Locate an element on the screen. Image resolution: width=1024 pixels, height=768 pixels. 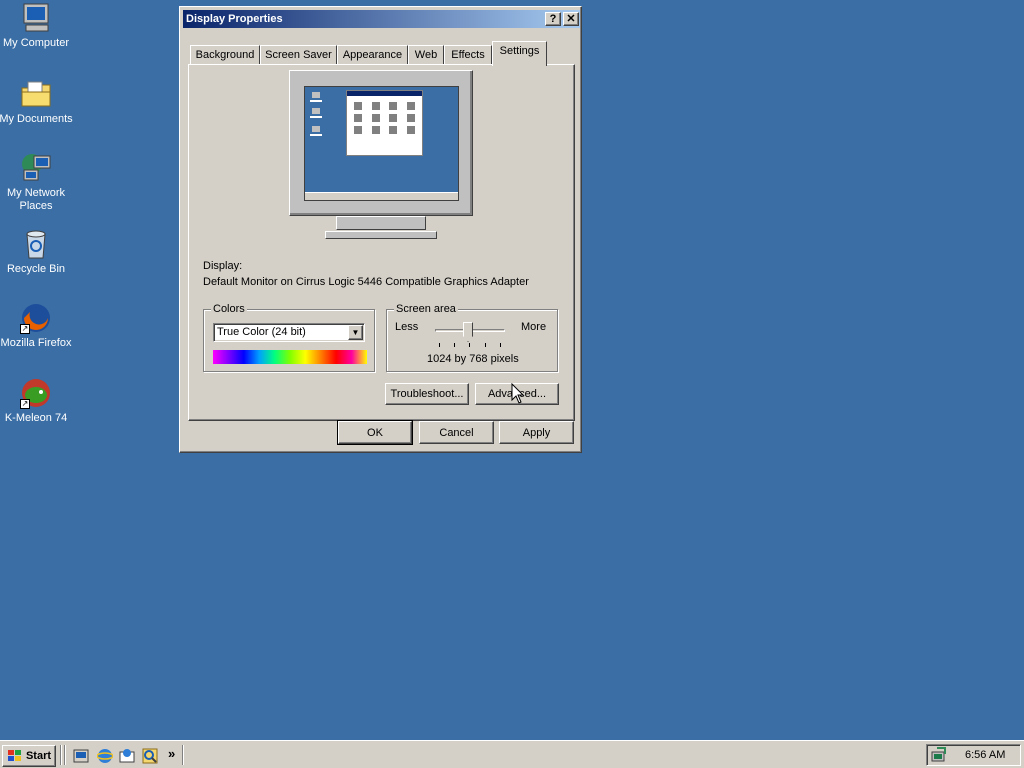
desktop-icon-label: K-Meleon 74 is located at coordinates (36, 418).